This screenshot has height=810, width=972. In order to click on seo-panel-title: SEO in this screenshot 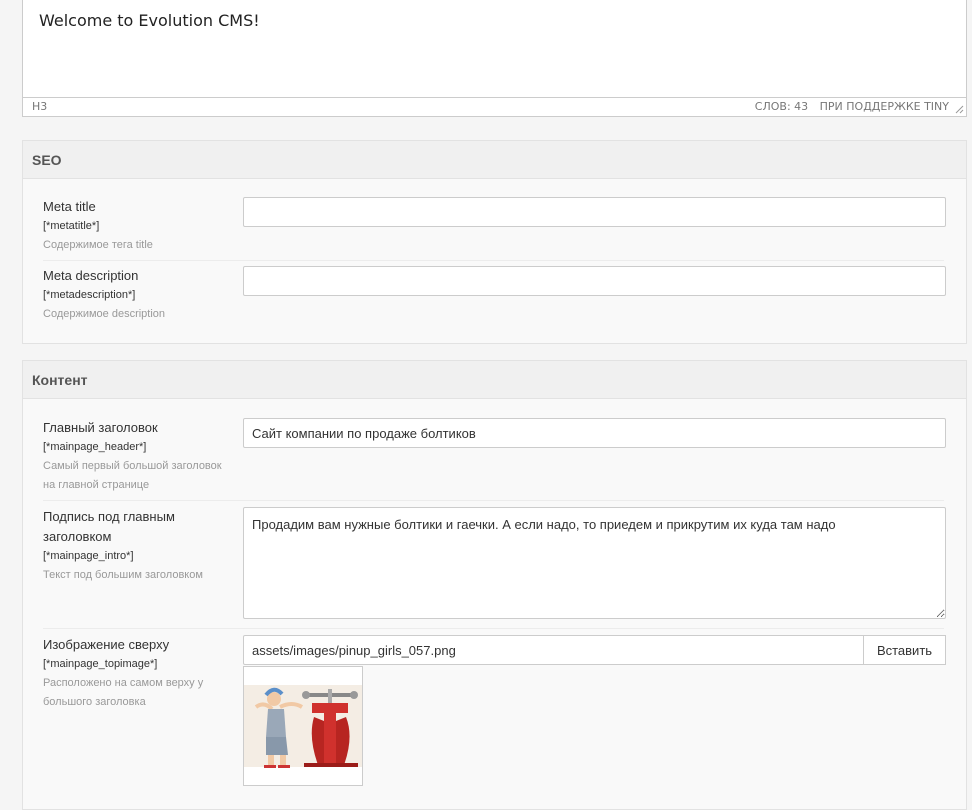, I will do `click(494, 160)`.